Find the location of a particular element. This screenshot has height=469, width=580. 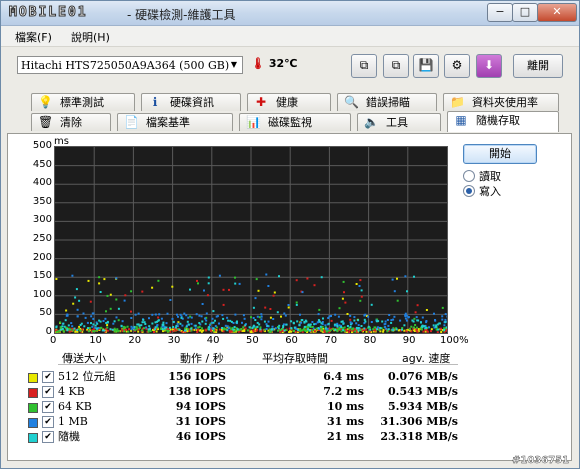

tab-random-access: ▦ 隨機存取 is located at coordinates (503, 121).